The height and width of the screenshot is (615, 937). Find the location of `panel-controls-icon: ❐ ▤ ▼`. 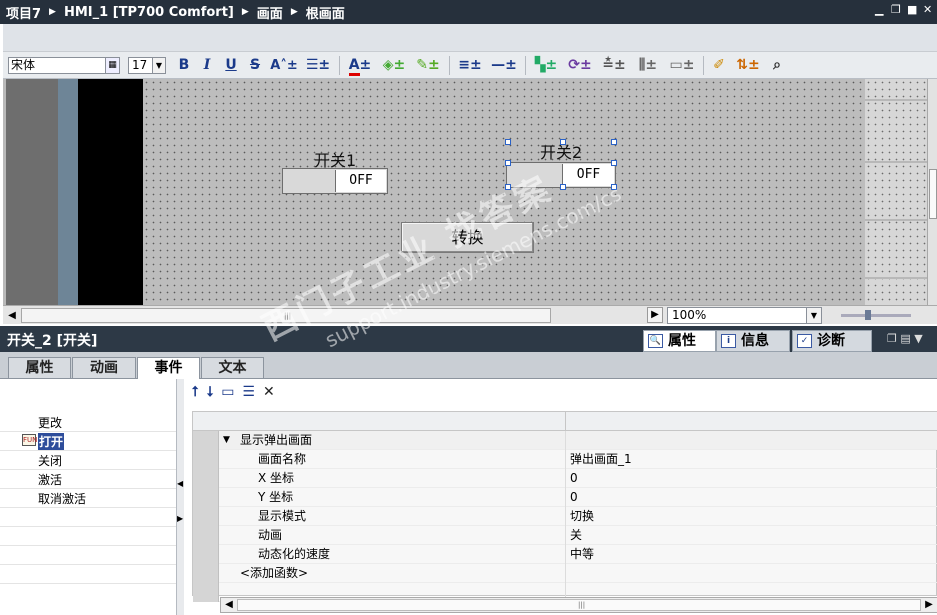

panel-controls-icon: ❐ ▤ ▼ is located at coordinates (905, 338).